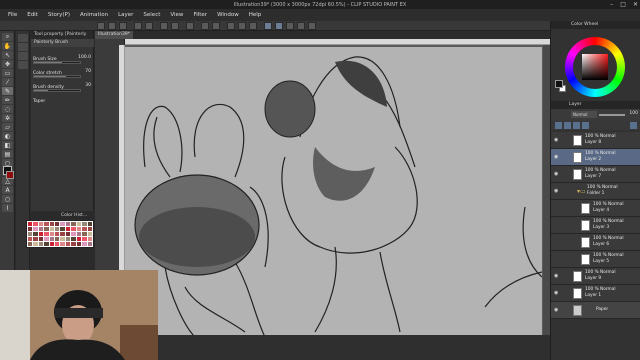  I want to click on brush-size-slider, so click(57, 62).